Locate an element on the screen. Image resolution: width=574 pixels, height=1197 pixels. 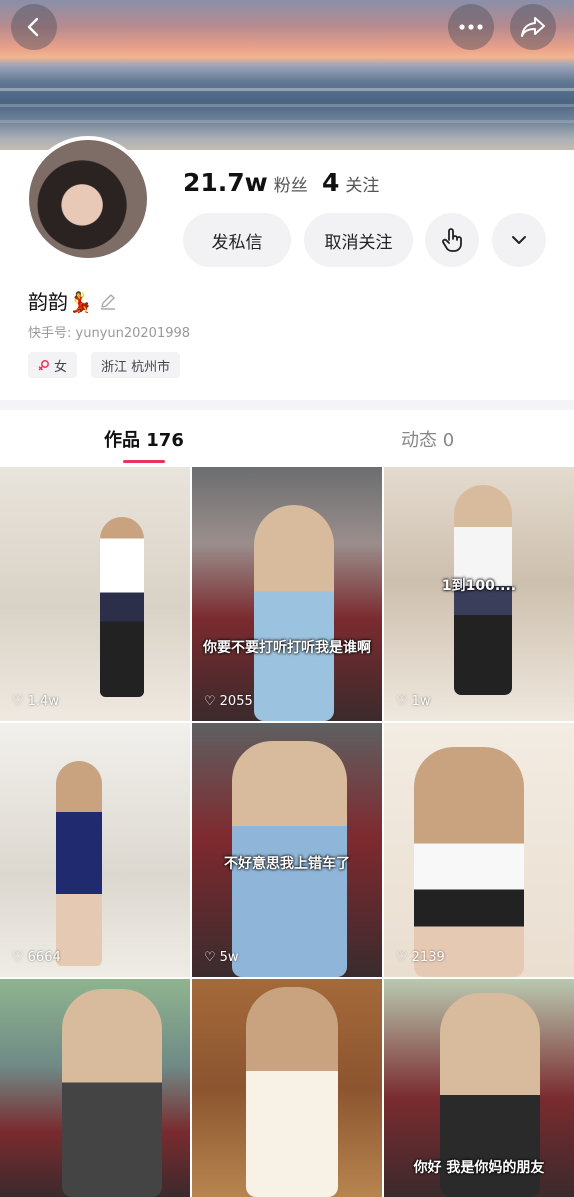
share-button is located at coordinates (533, 27).